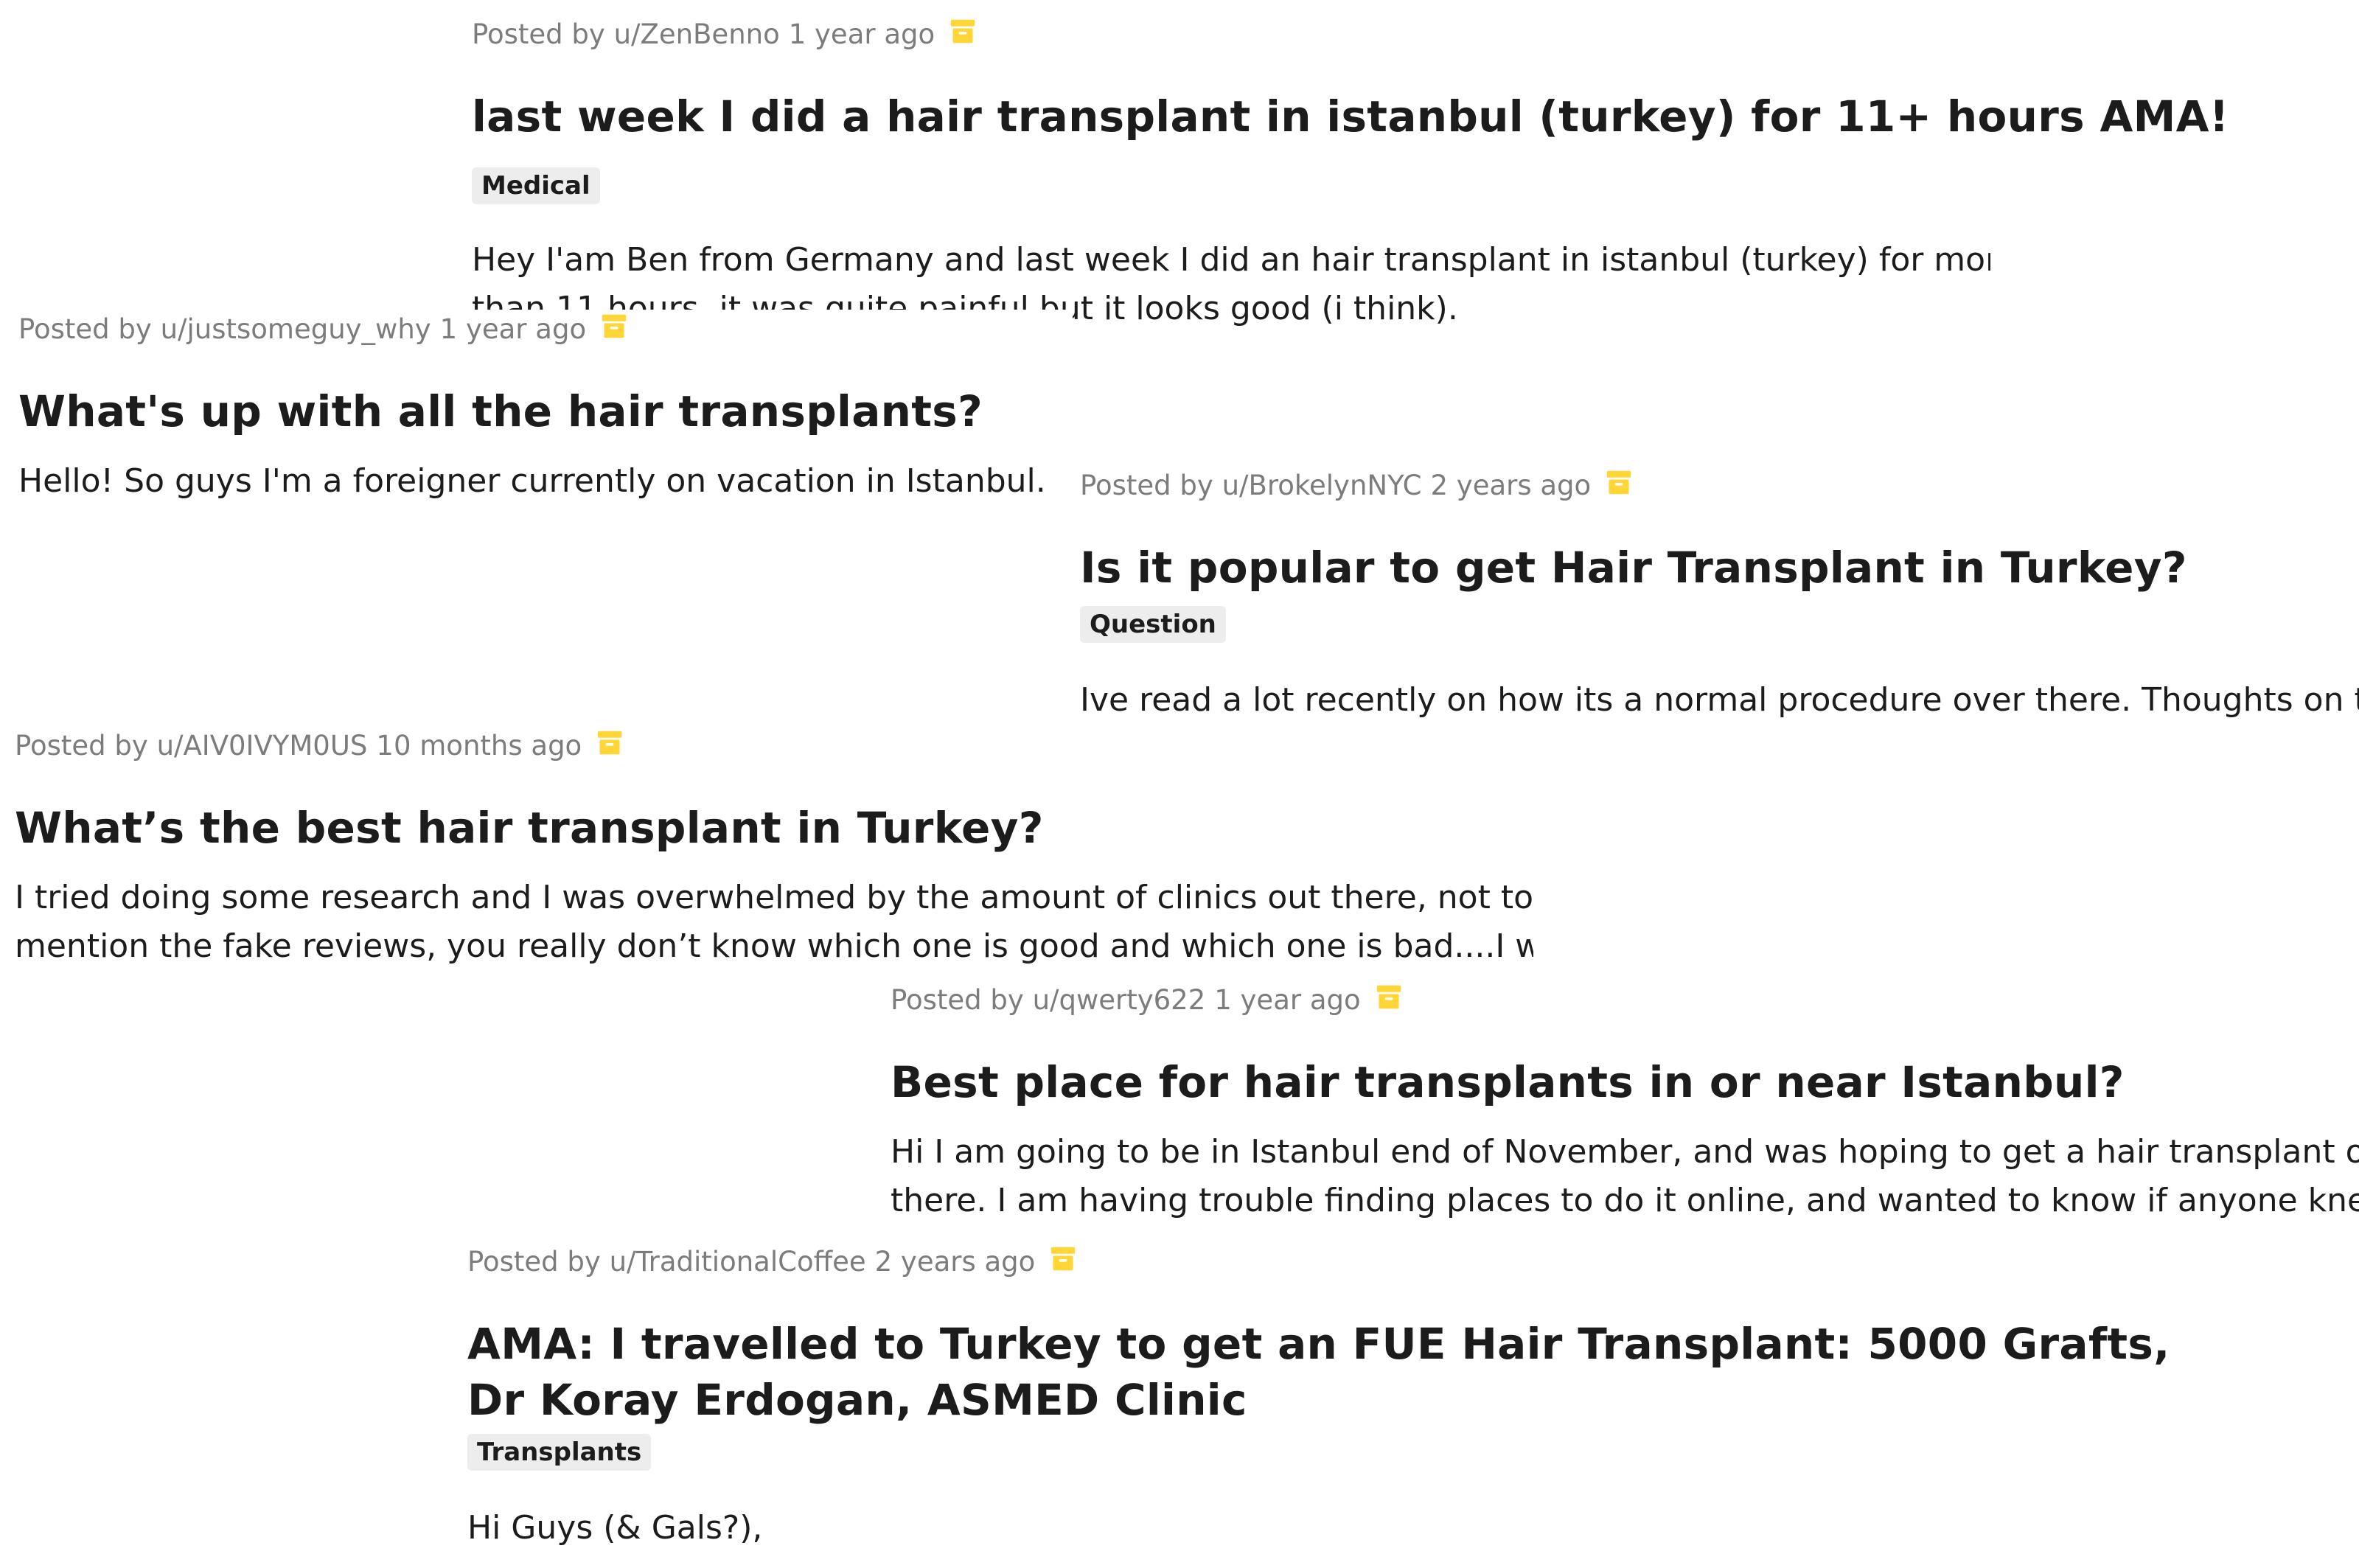  I want to click on post-body-preview: Hi Guys (& Gals?),, so click(1241, 1528).